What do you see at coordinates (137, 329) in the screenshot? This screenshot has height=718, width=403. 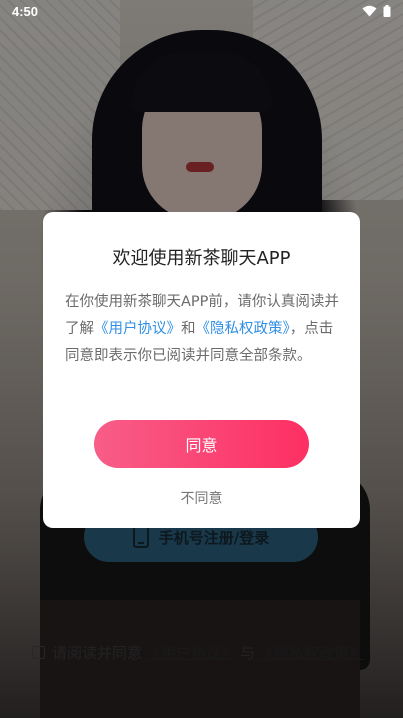 I see `user-agreement-link: 《用户协议》` at bounding box center [137, 329].